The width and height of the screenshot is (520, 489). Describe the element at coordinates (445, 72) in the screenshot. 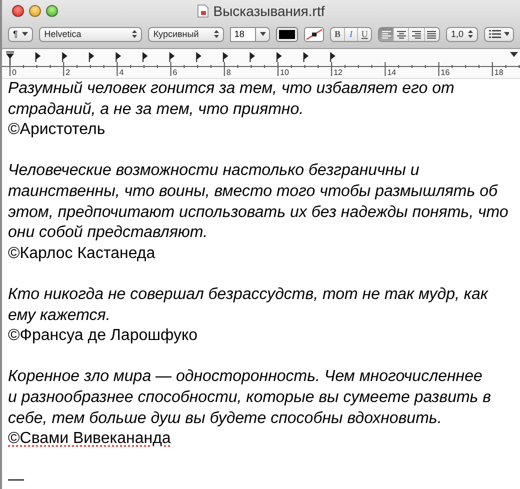

I see `ruler-number: 16` at that location.